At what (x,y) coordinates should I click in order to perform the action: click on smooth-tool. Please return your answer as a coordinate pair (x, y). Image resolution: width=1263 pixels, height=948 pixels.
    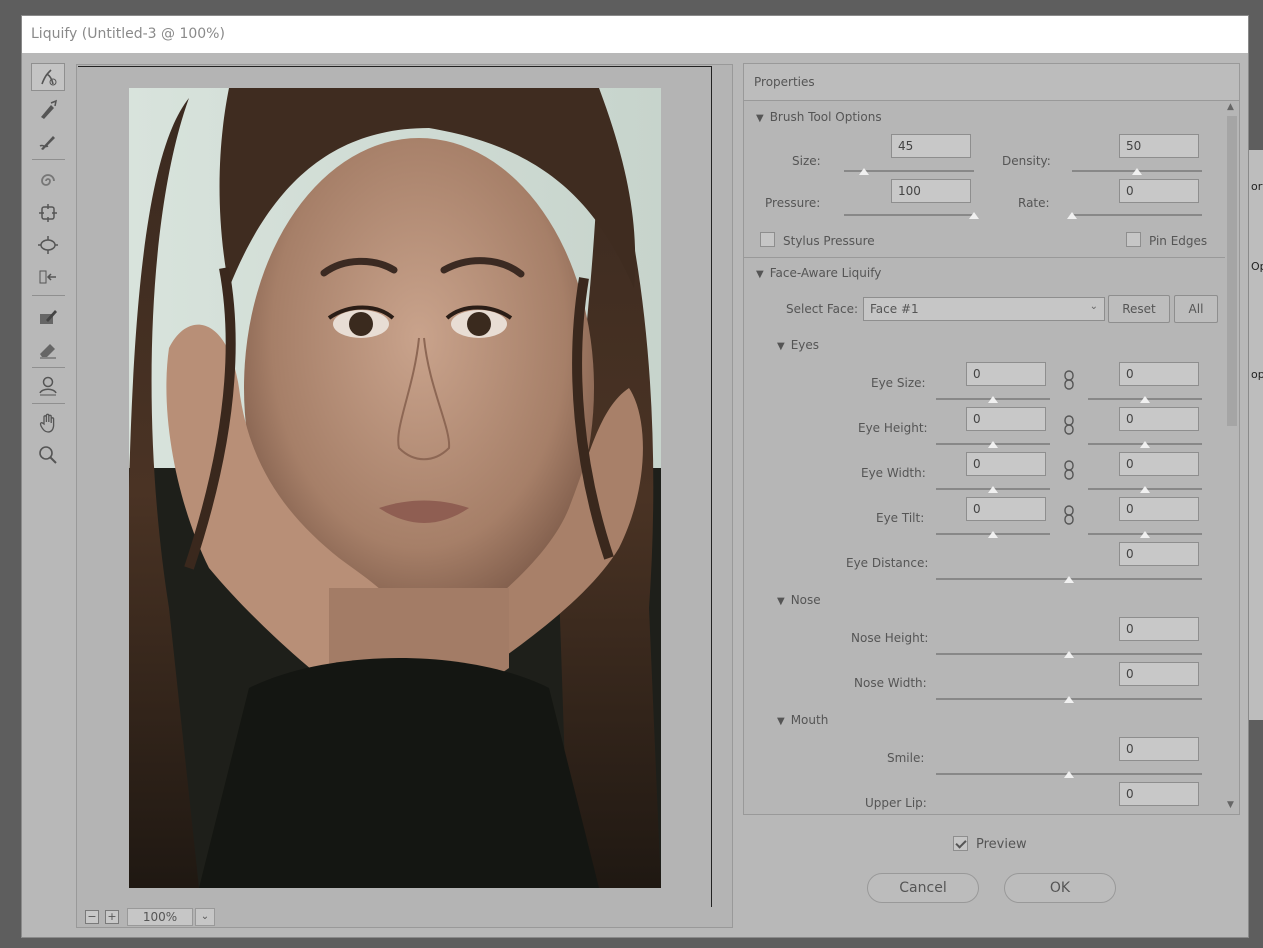
    Looking at the image, I should click on (48, 141).